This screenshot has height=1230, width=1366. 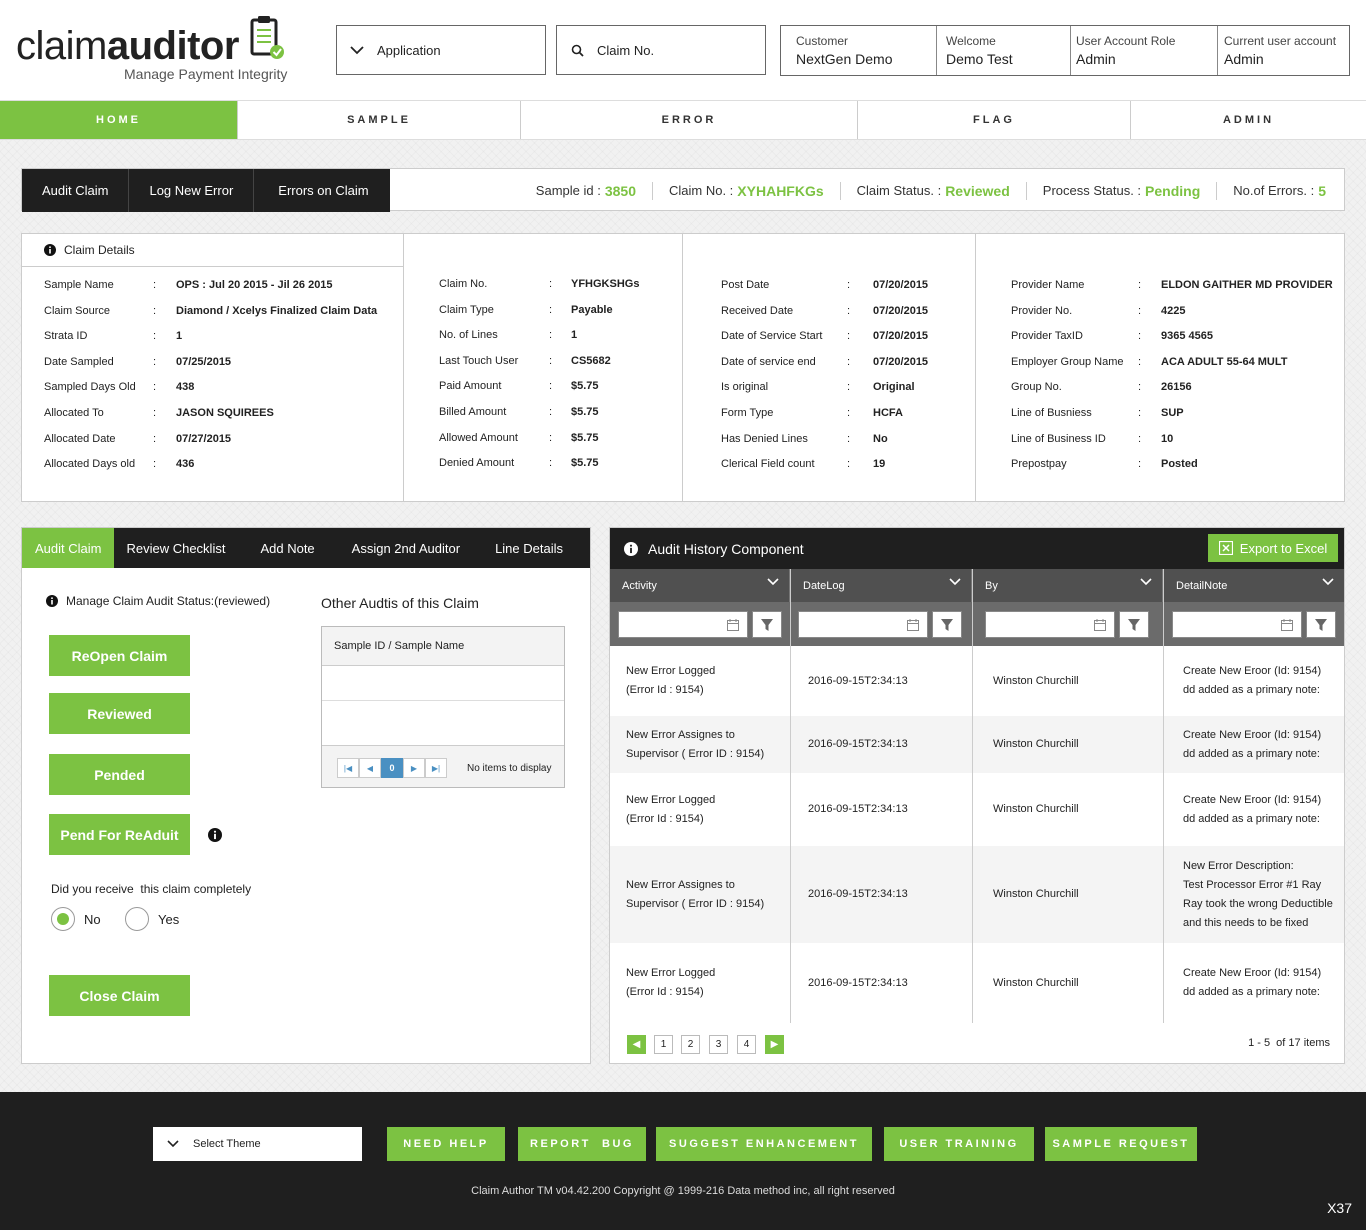 I want to click on close-claim-button: Close Claim, so click(x=119, y=995).